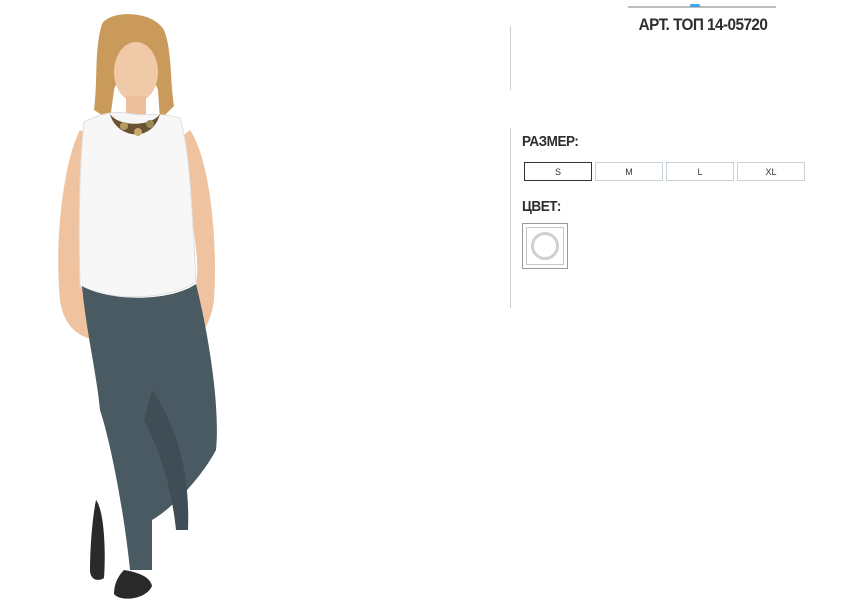 The image size is (862, 607). I want to click on size-option-m: M, so click(629, 171).